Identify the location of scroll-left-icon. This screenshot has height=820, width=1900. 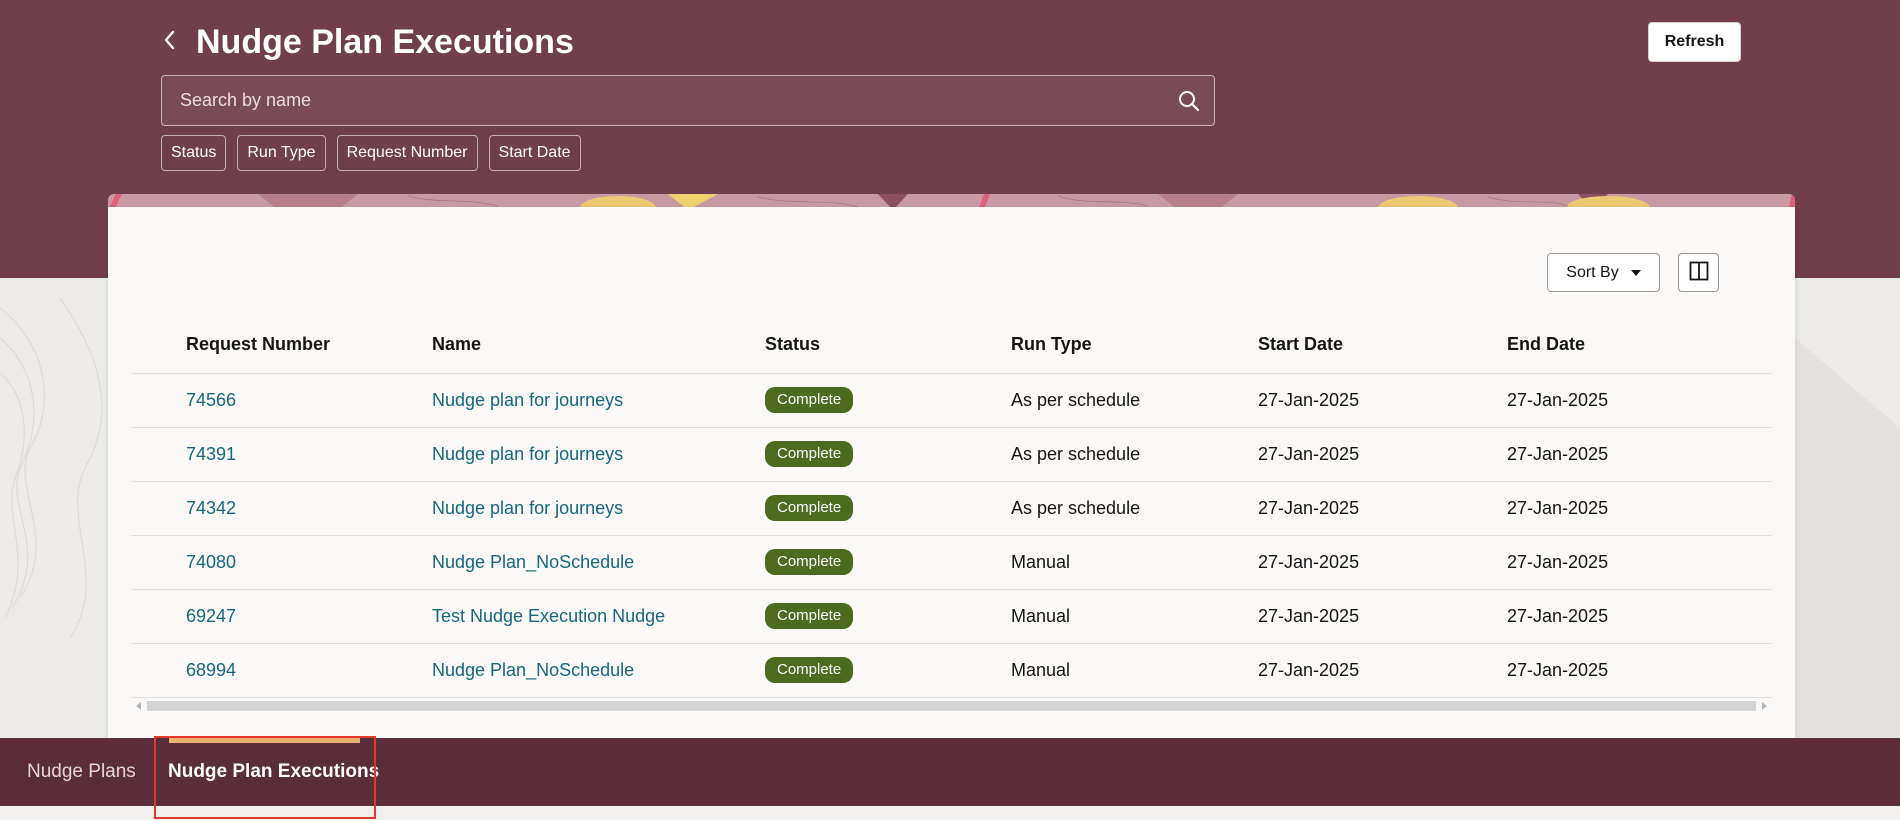
(138, 706).